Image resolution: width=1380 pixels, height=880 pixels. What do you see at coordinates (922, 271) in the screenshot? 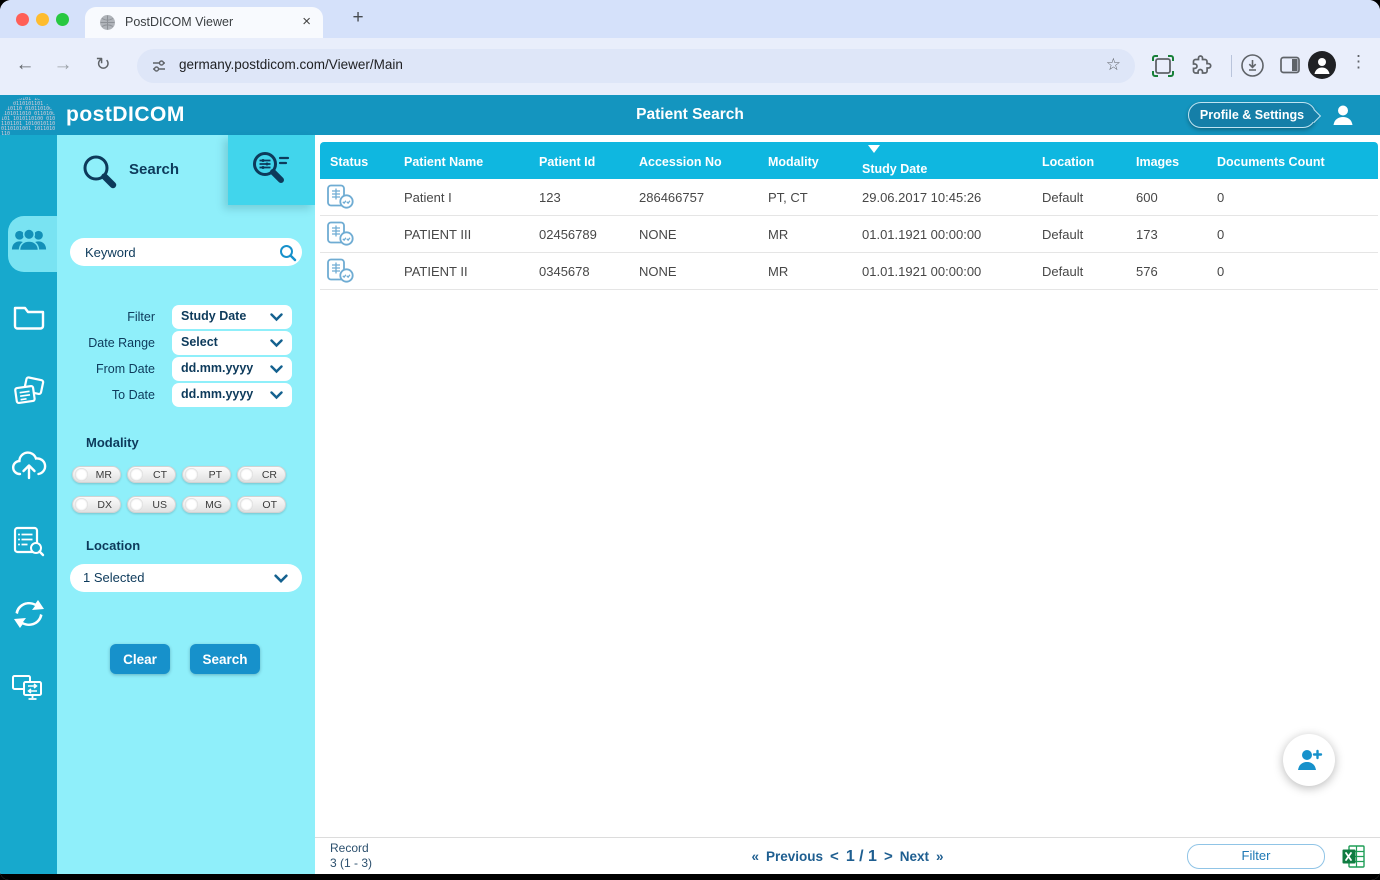
I see `cell-study-date: 01.01.1921 00:00:00` at bounding box center [922, 271].